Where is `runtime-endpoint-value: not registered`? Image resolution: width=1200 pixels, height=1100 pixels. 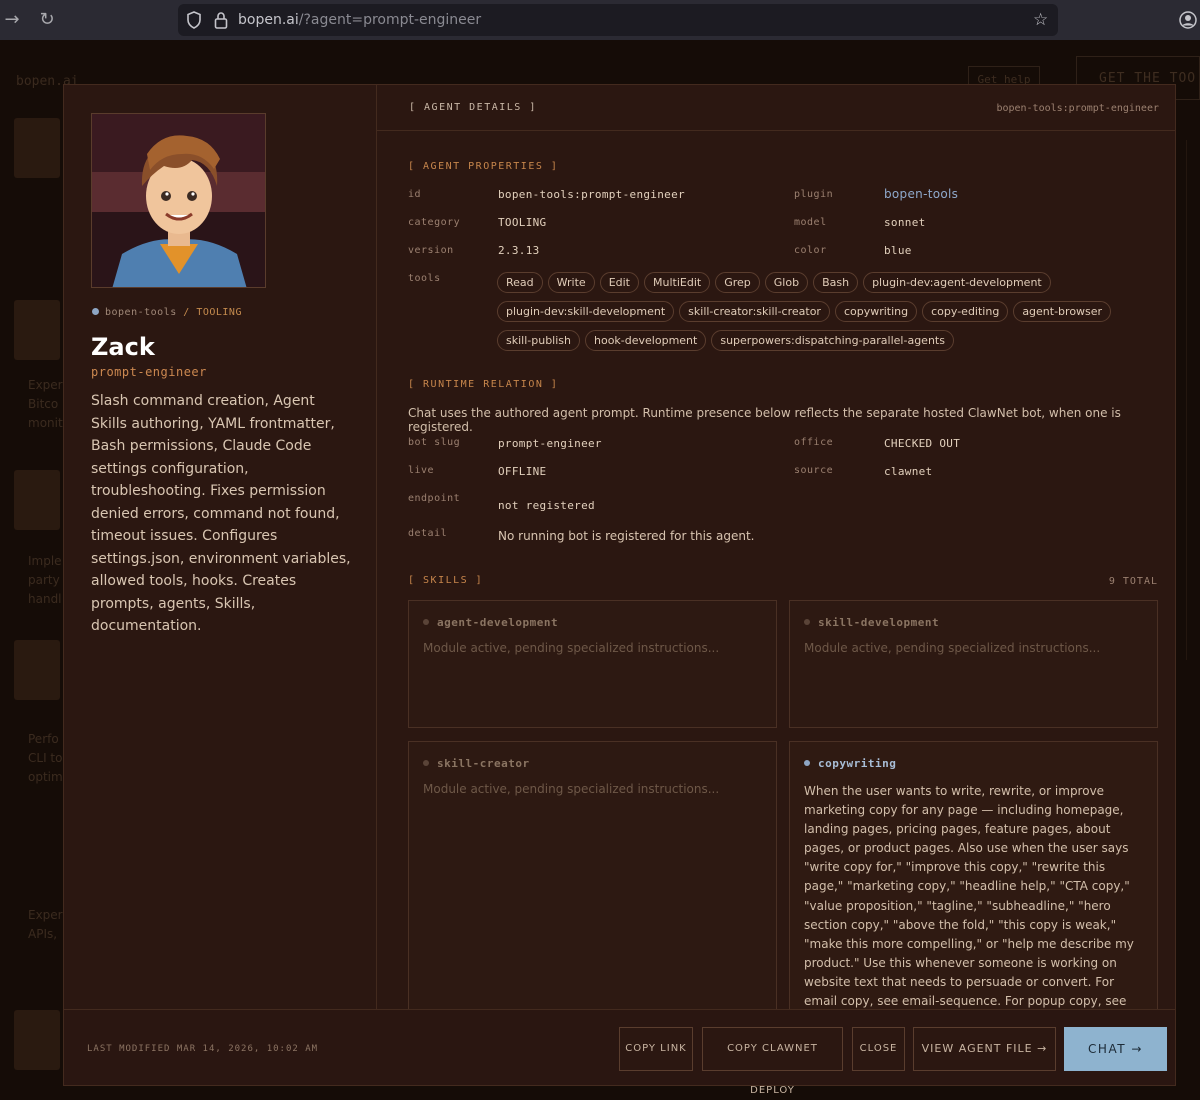
runtime-endpoint-value: not registered is located at coordinates (546, 505).